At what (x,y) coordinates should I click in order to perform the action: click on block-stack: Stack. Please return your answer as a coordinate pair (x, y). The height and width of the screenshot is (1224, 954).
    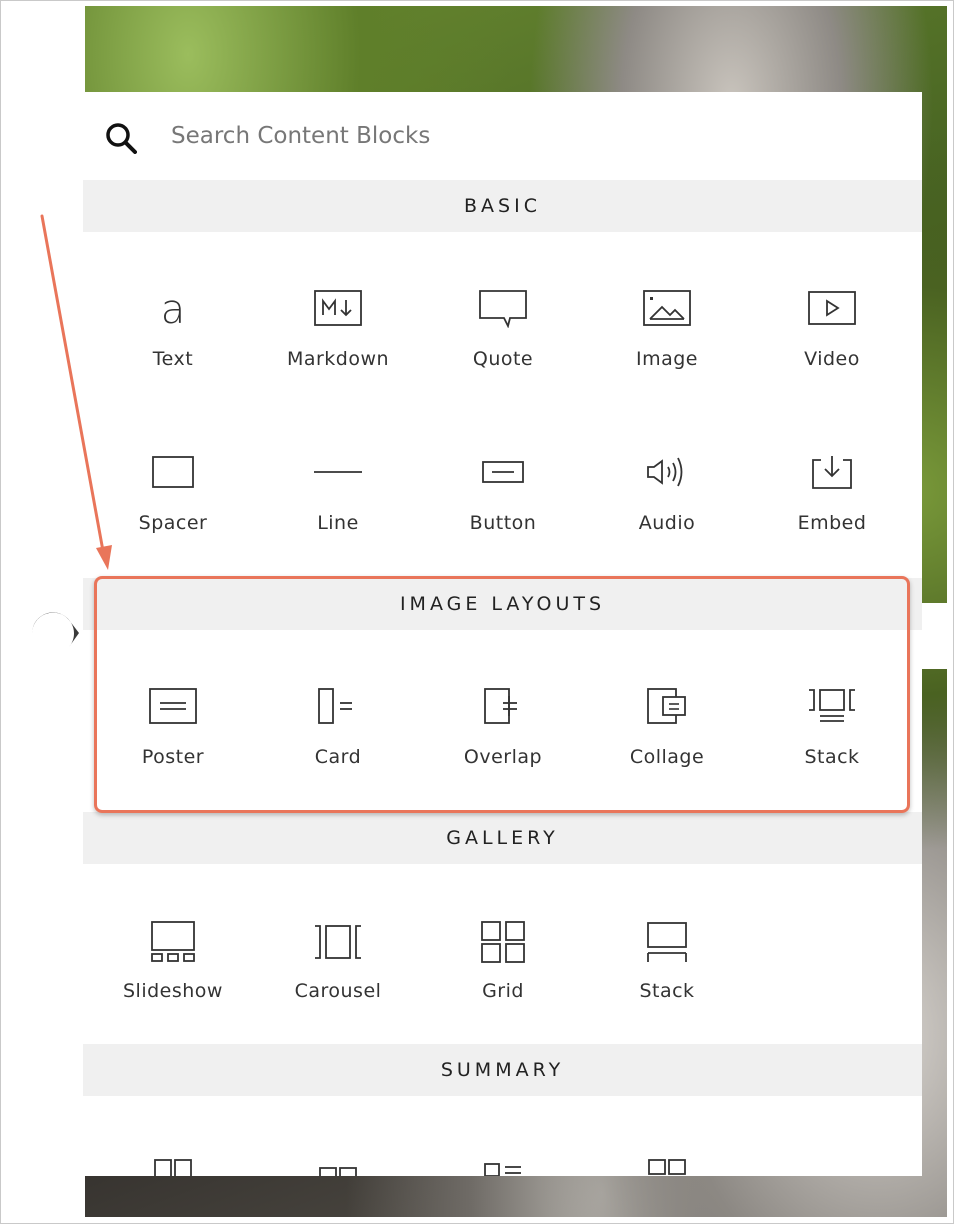
    Looking at the image, I should click on (832, 733).